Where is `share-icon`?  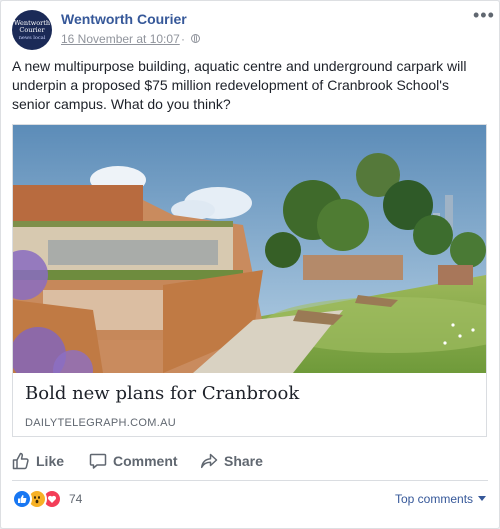 share-icon is located at coordinates (209, 461).